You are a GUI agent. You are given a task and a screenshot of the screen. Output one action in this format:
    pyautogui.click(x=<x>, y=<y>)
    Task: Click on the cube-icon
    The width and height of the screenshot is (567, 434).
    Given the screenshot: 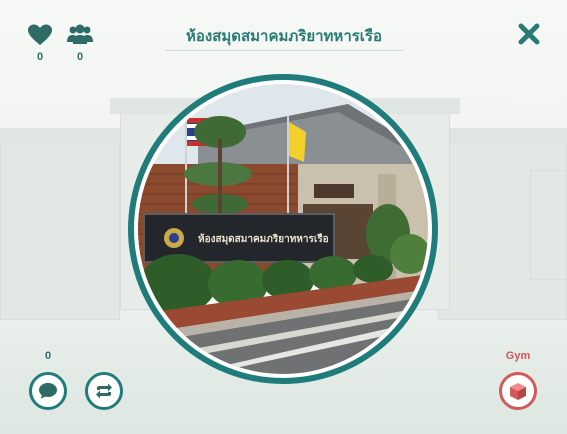 What is the action you would take?
    pyautogui.click(x=518, y=391)
    